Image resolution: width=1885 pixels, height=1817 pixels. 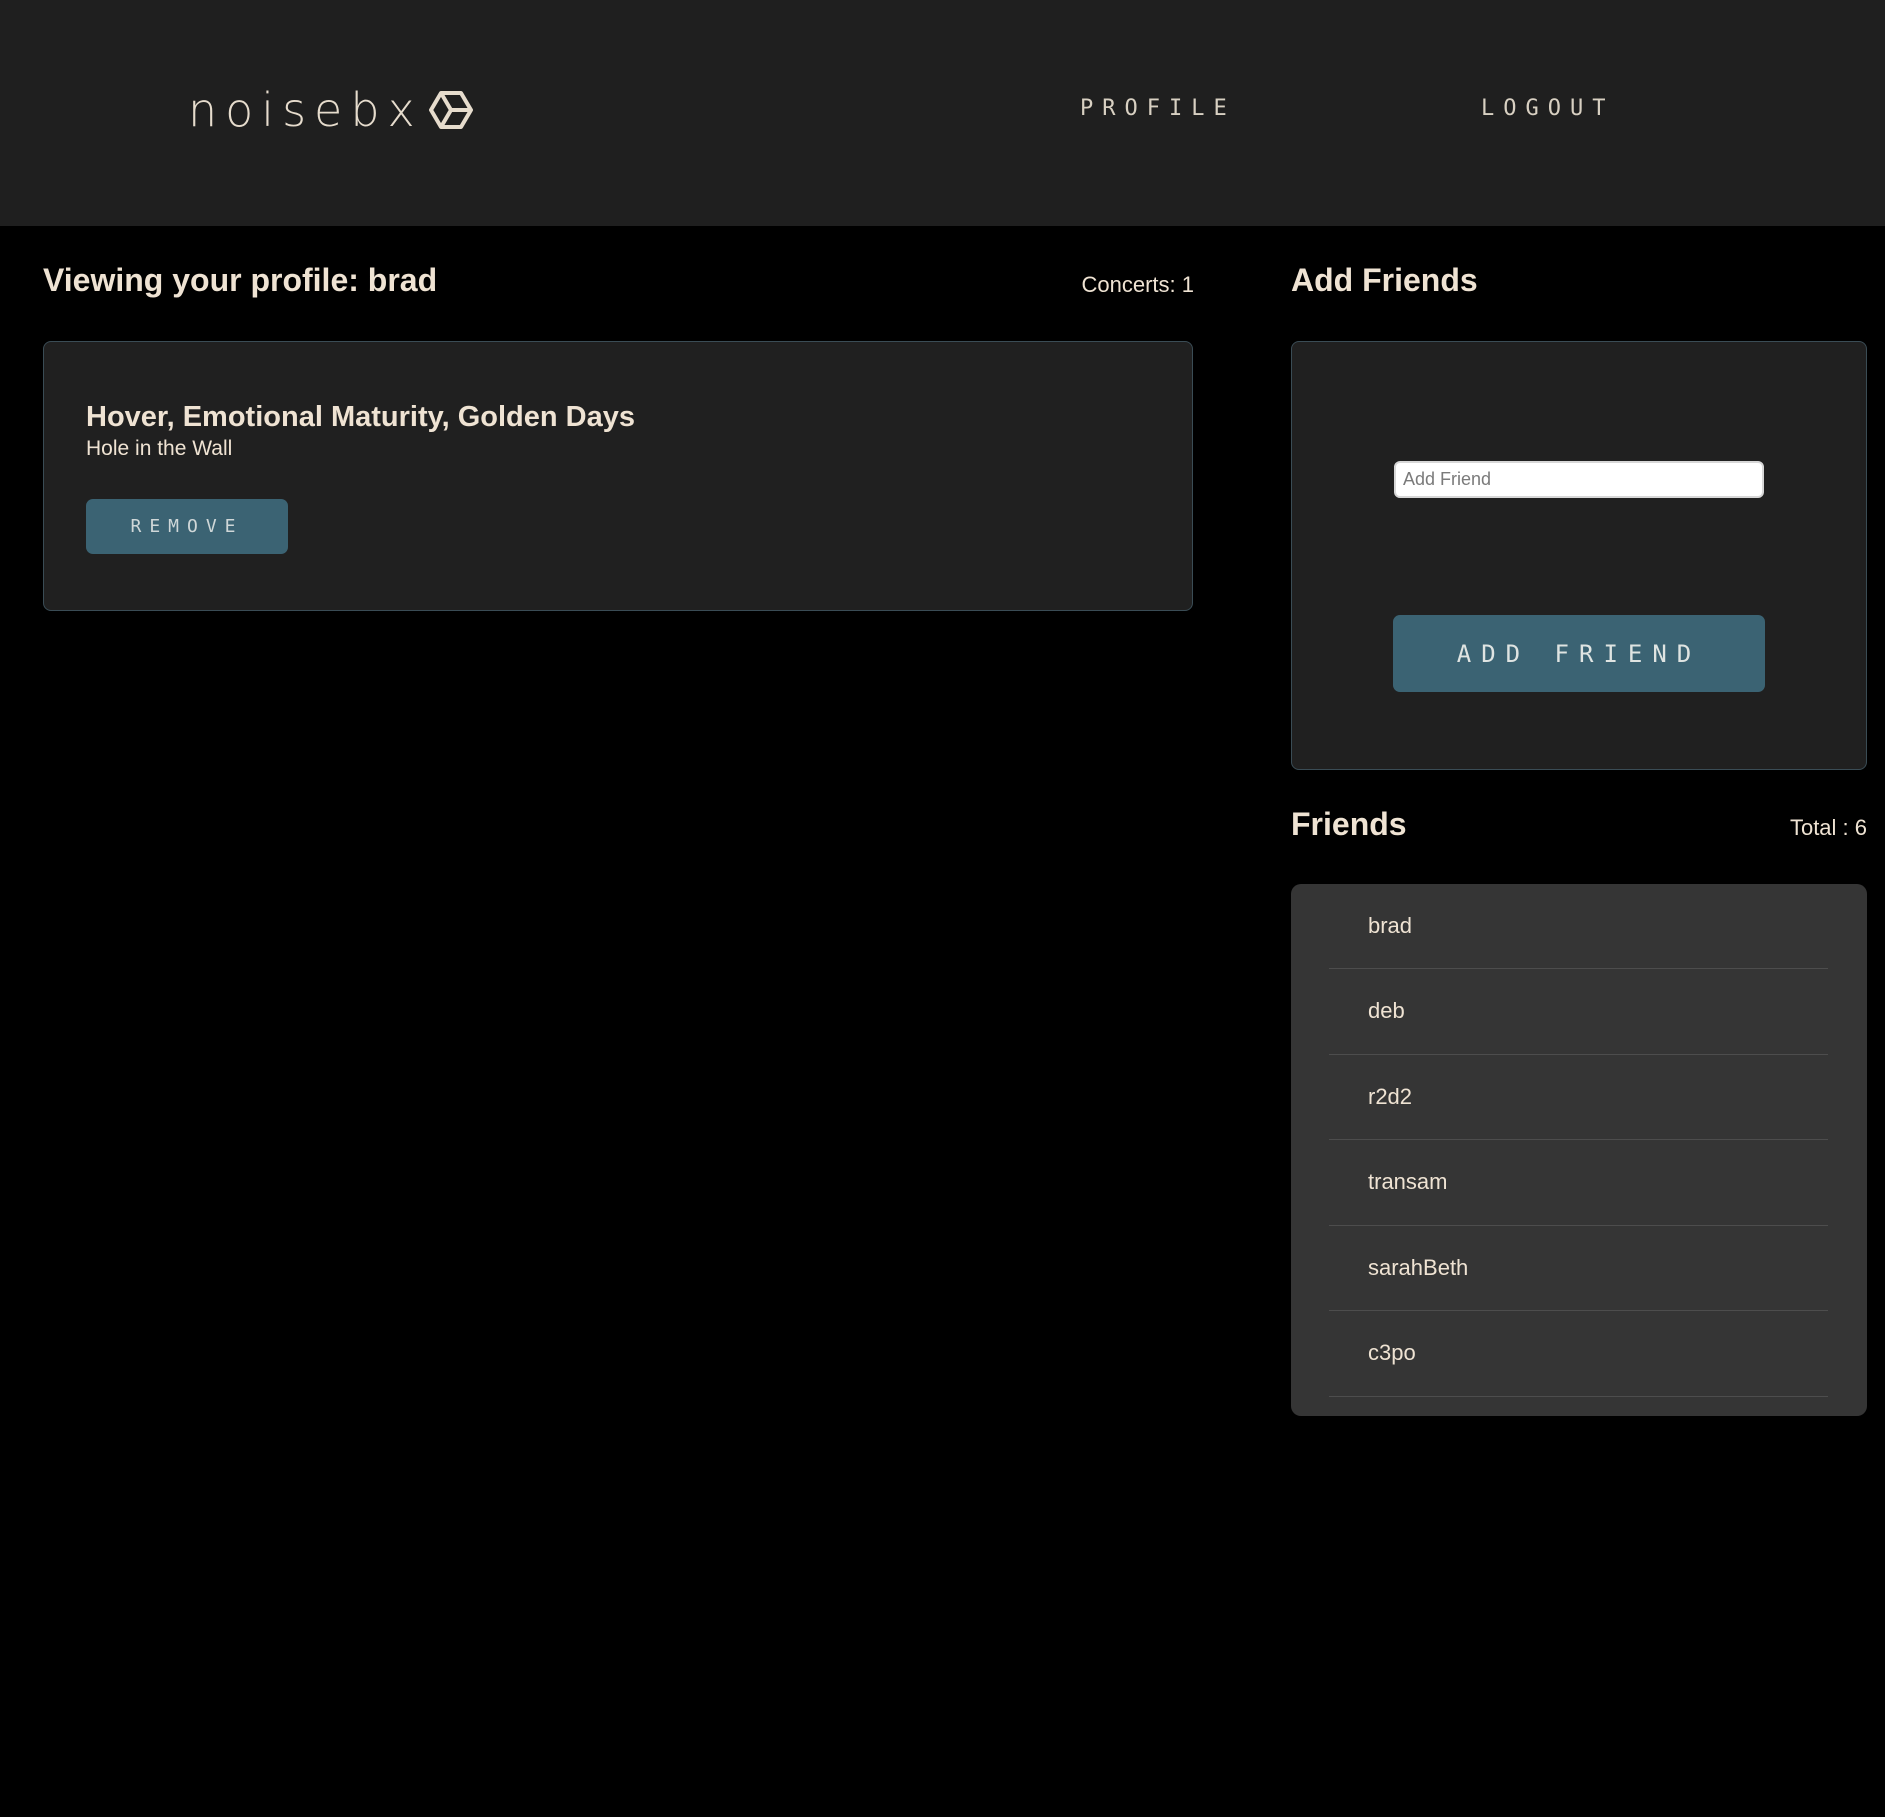 What do you see at coordinates (942, 113) in the screenshot?
I see `top-nav-bar: noisebx PROFILE LOGOUT` at bounding box center [942, 113].